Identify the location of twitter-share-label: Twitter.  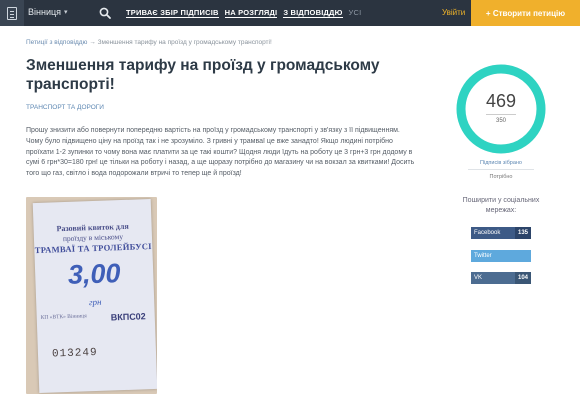
(483, 256).